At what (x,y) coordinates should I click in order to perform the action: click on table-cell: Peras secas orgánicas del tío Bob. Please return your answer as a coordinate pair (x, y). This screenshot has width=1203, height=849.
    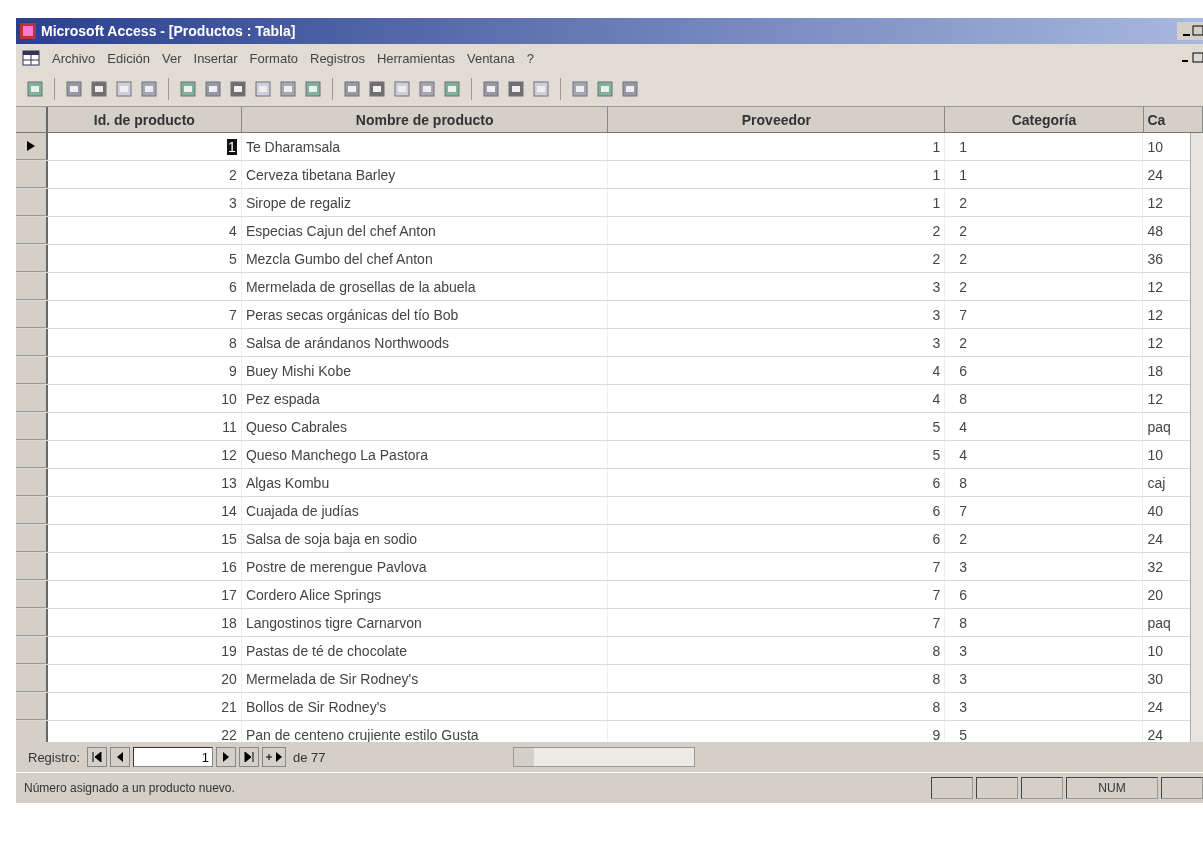
    Looking at the image, I should click on (425, 314).